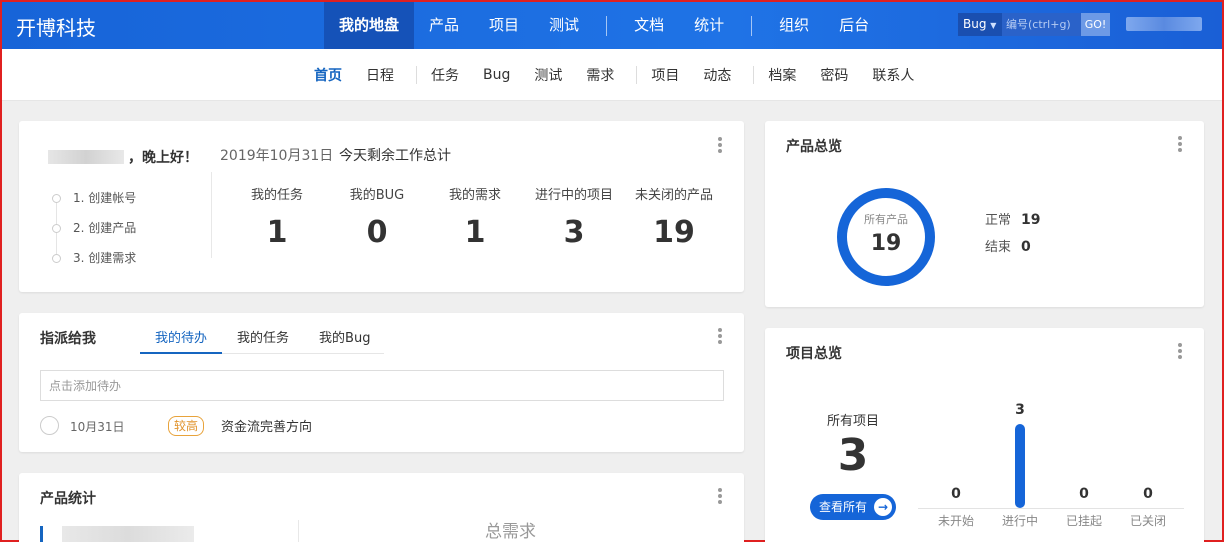 This screenshot has width=1224, height=542. I want to click on subnav-item: 档案, so click(788, 75).